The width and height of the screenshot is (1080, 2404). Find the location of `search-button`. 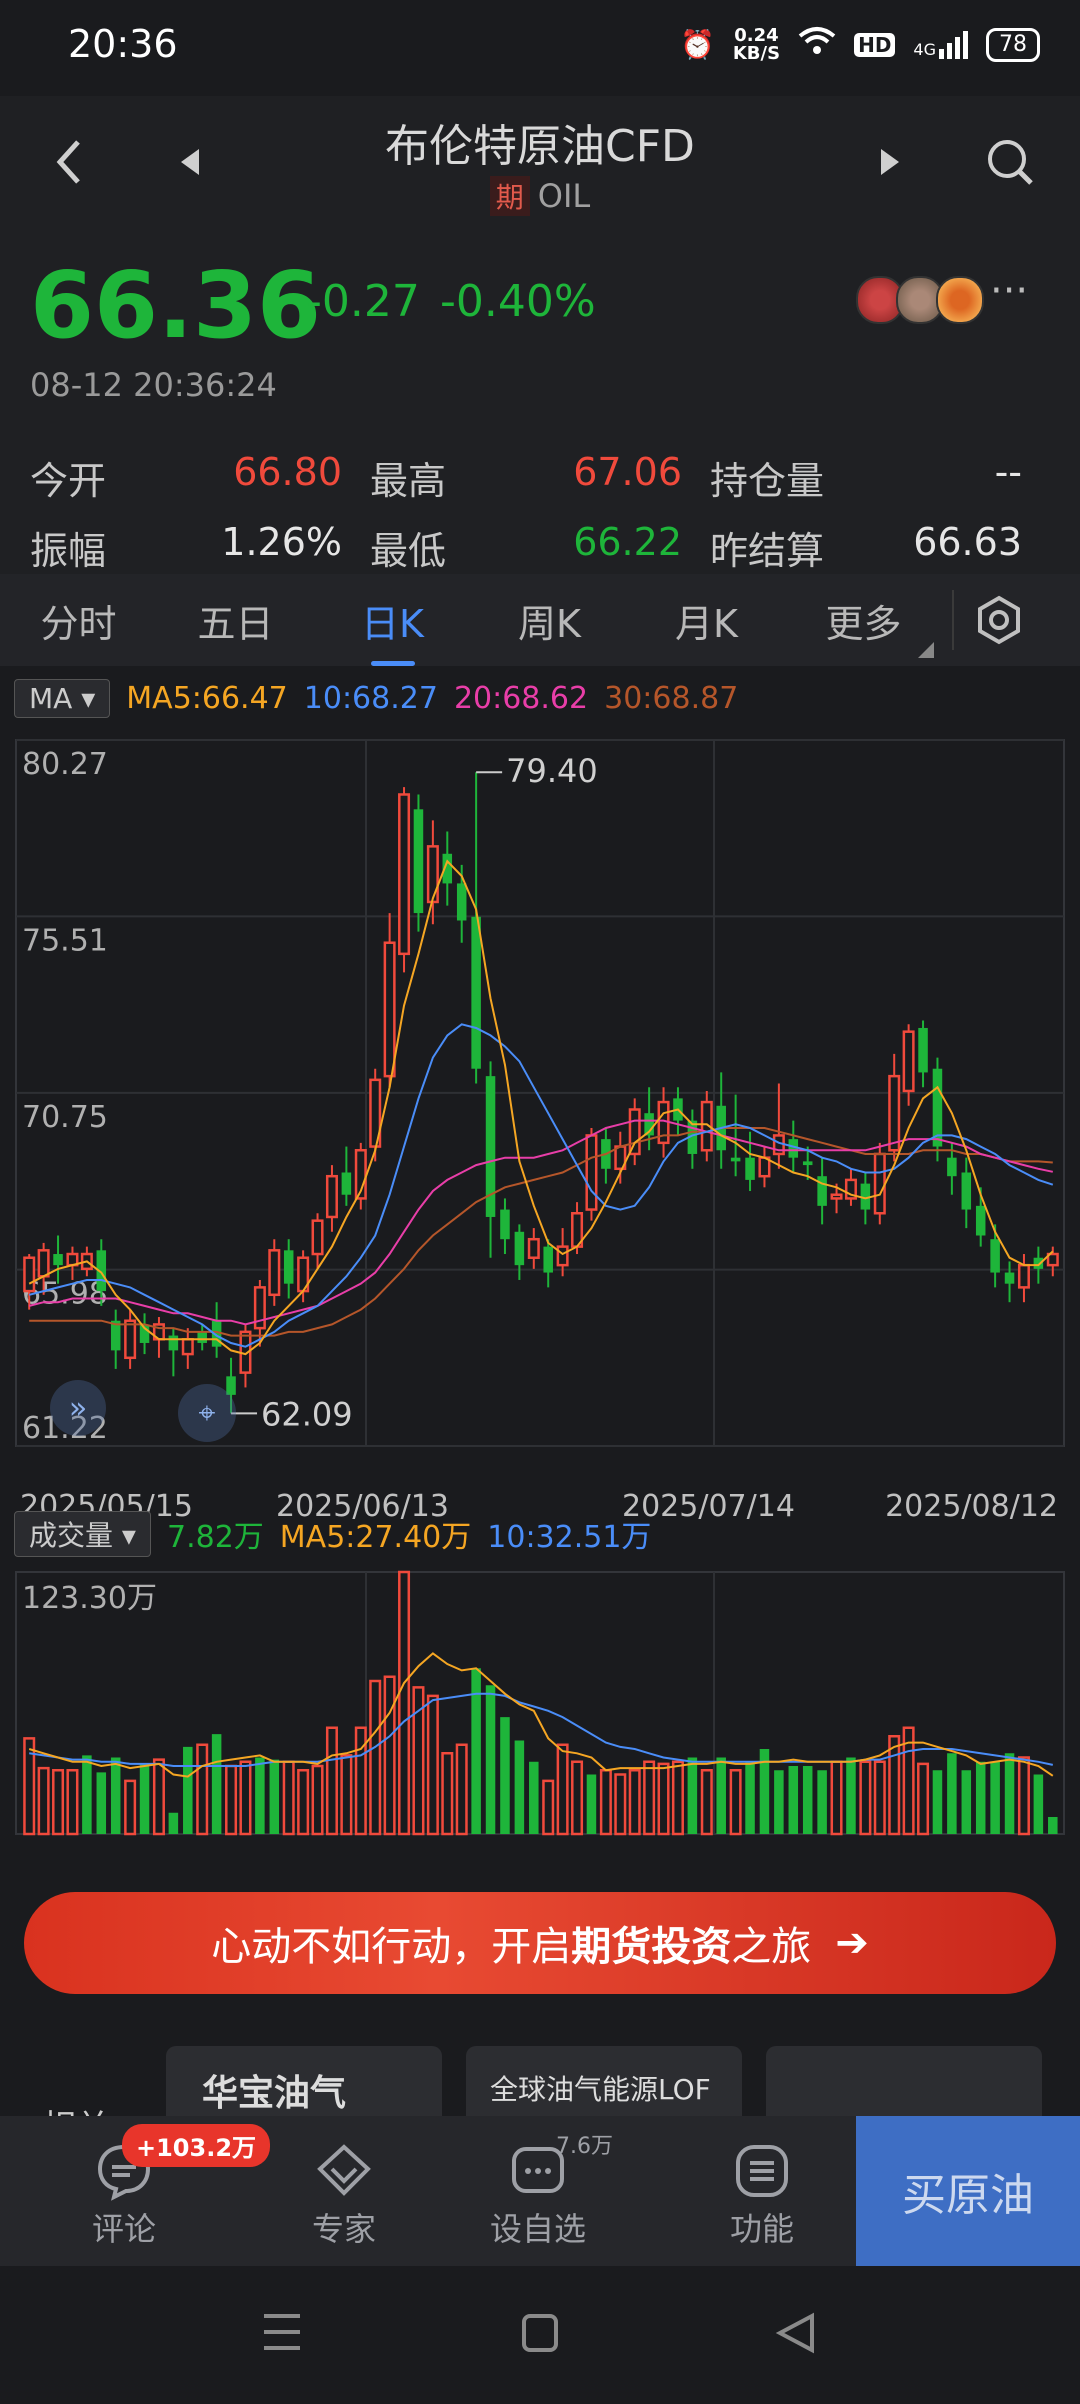

search-button is located at coordinates (1010, 162).